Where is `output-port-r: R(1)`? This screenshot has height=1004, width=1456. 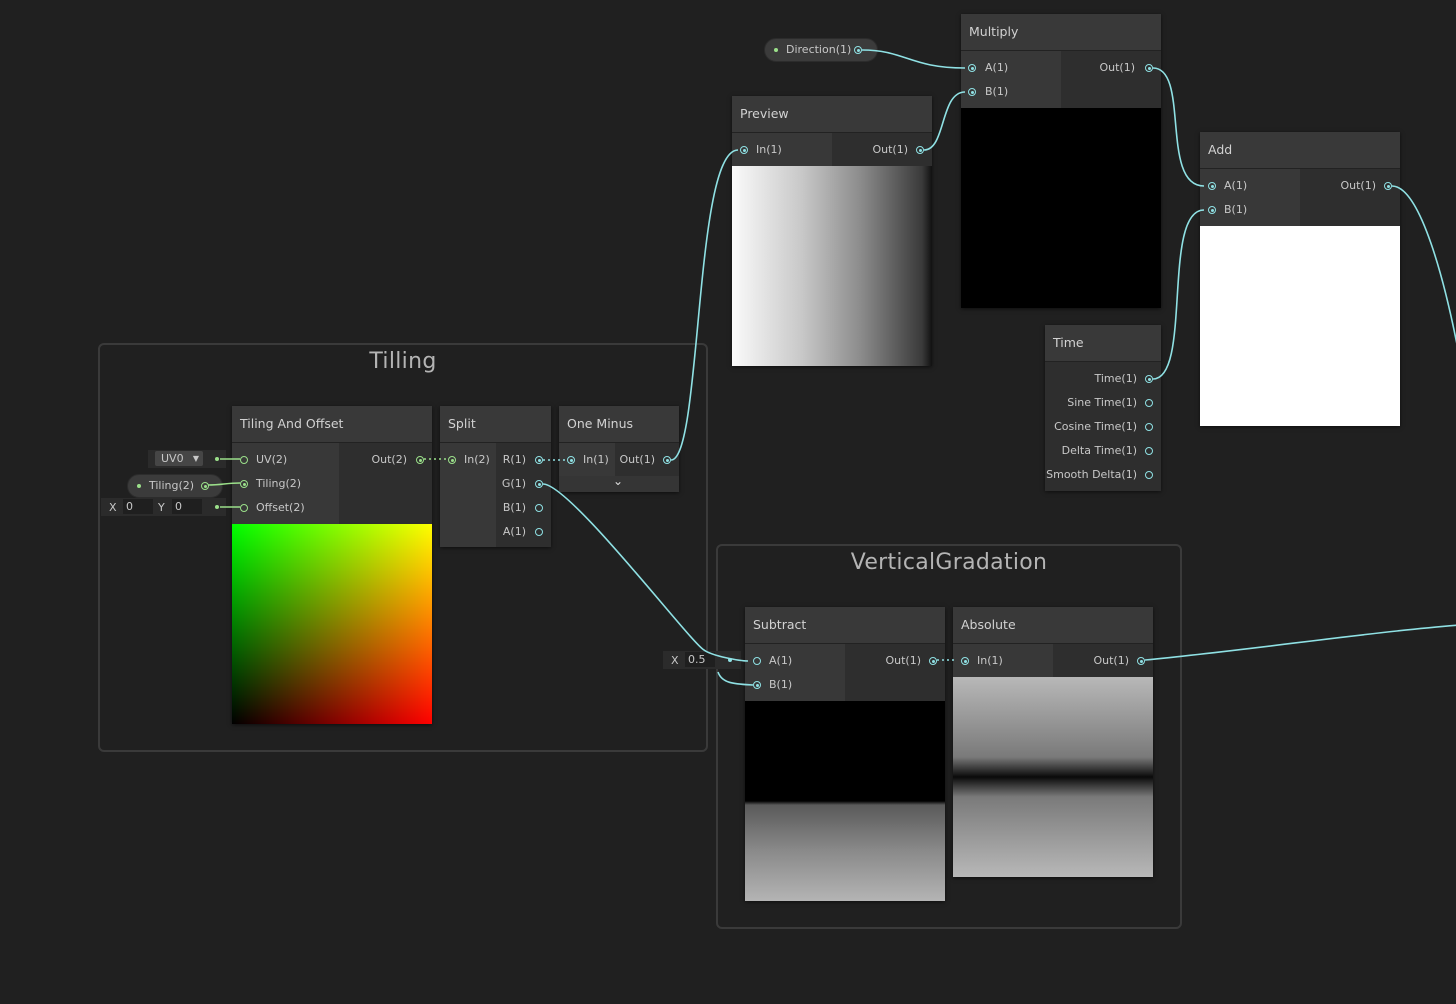 output-port-r: R(1) is located at coordinates (523, 460).